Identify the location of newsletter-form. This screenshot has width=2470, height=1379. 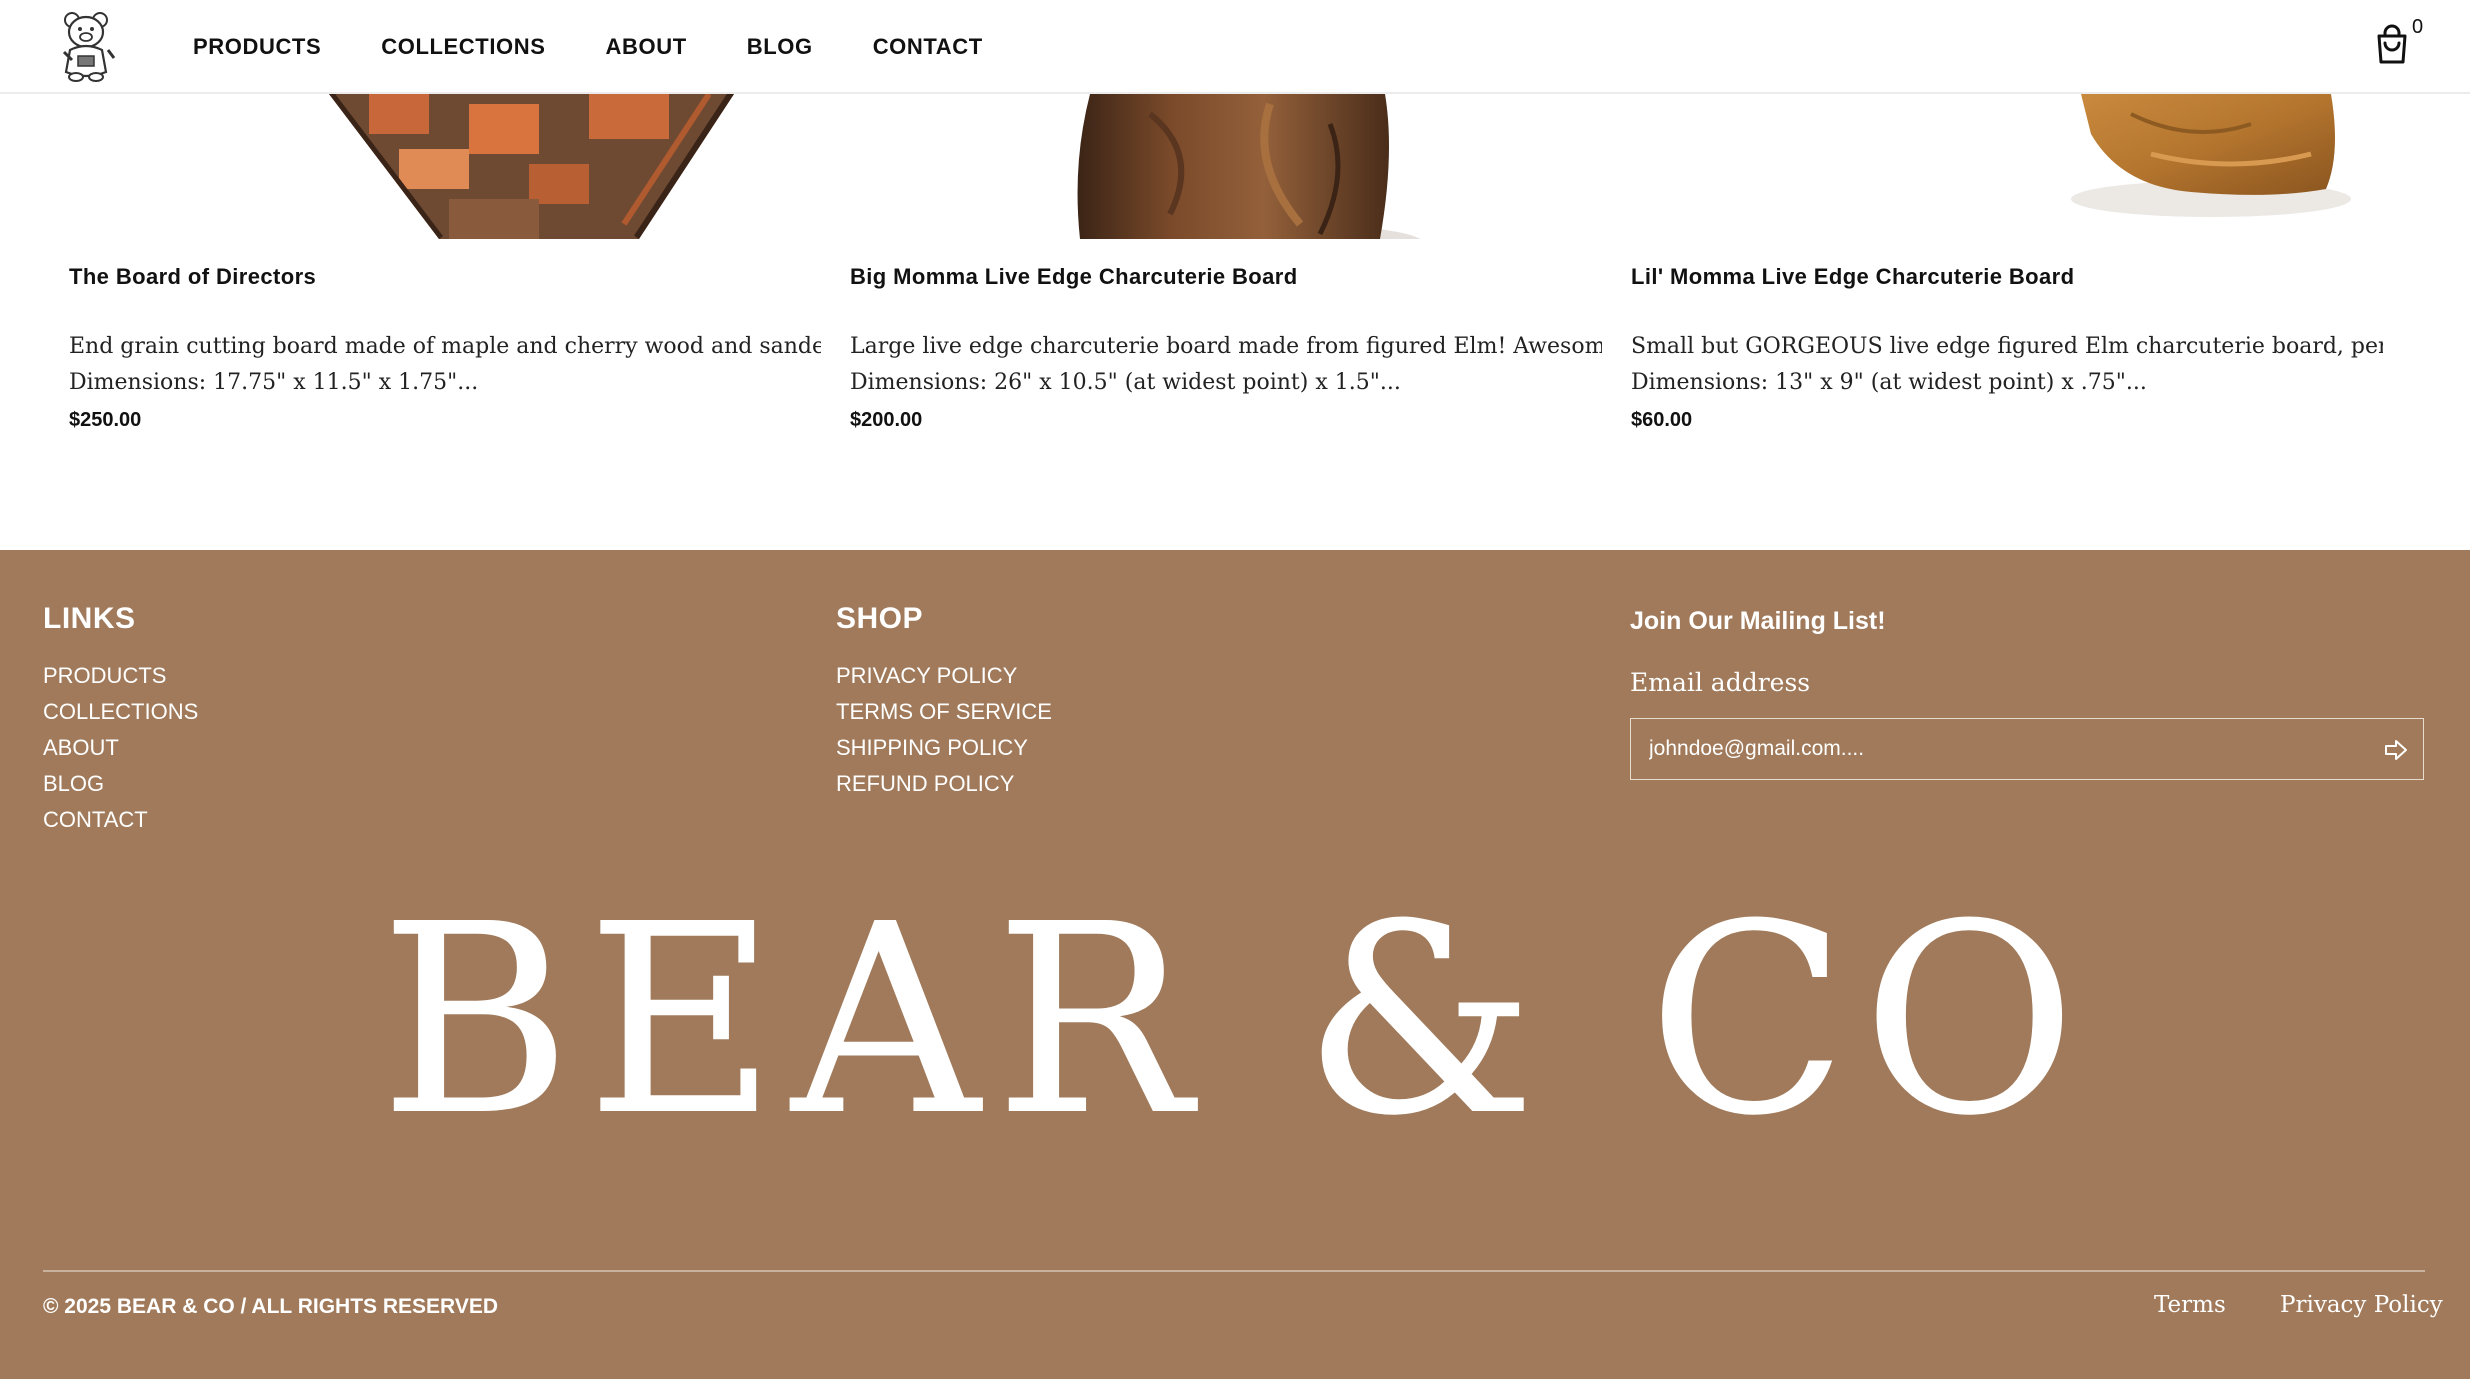
(2027, 749).